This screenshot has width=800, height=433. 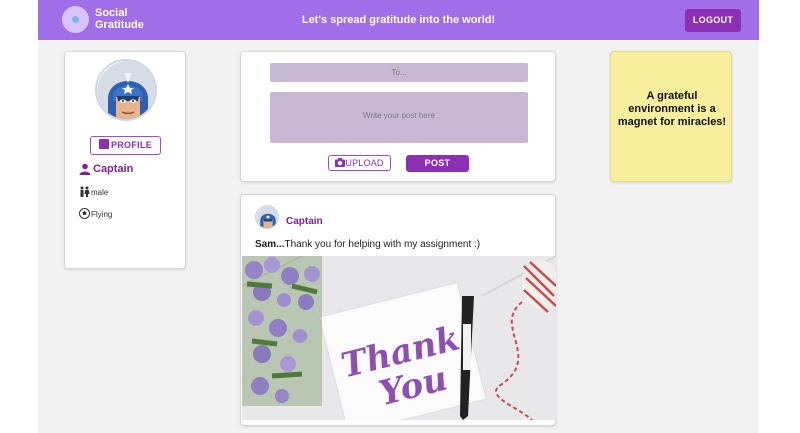 What do you see at coordinates (103, 144) in the screenshot?
I see `account-box-icon` at bounding box center [103, 144].